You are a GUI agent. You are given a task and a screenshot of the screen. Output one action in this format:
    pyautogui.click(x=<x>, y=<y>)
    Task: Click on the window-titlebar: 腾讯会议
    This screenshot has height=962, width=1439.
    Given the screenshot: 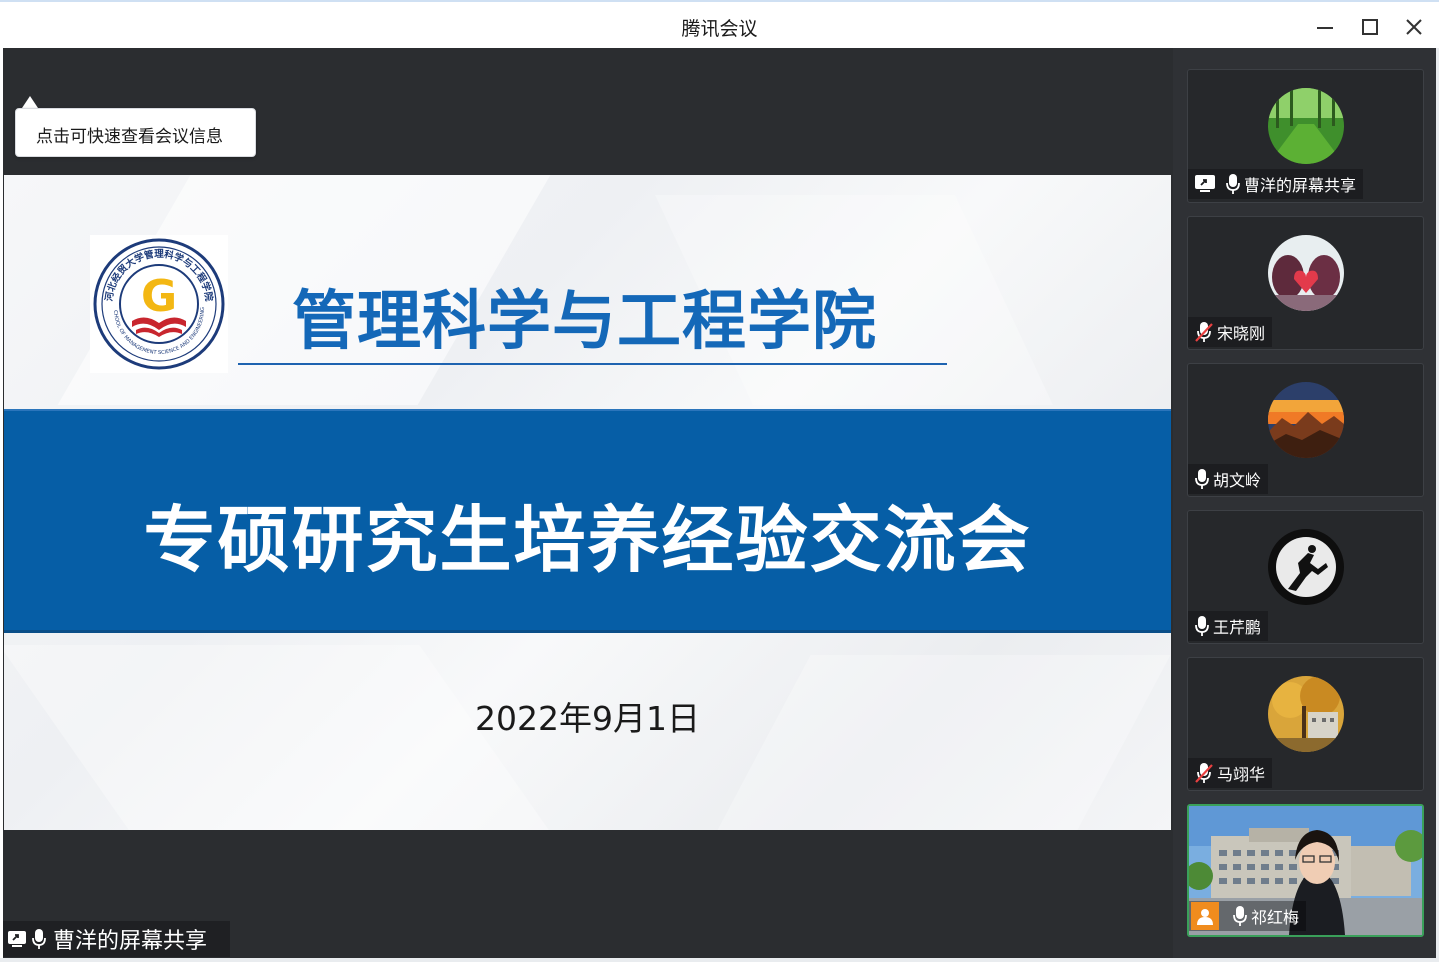 What is the action you would take?
    pyautogui.click(x=719, y=24)
    